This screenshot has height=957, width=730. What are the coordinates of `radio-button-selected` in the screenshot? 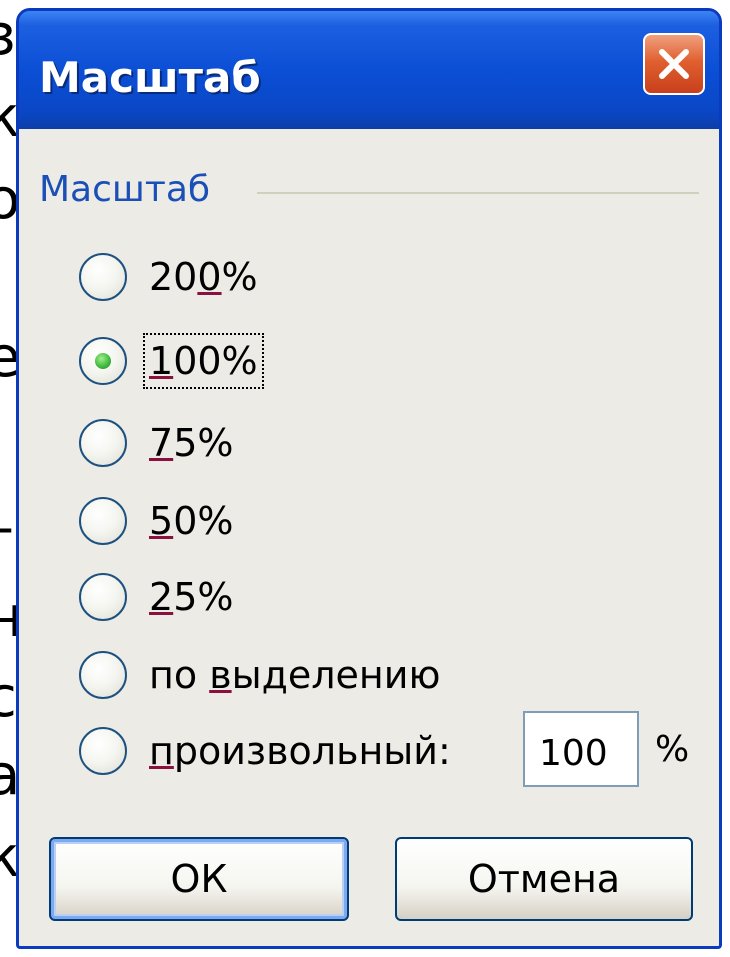 It's located at (103, 361).